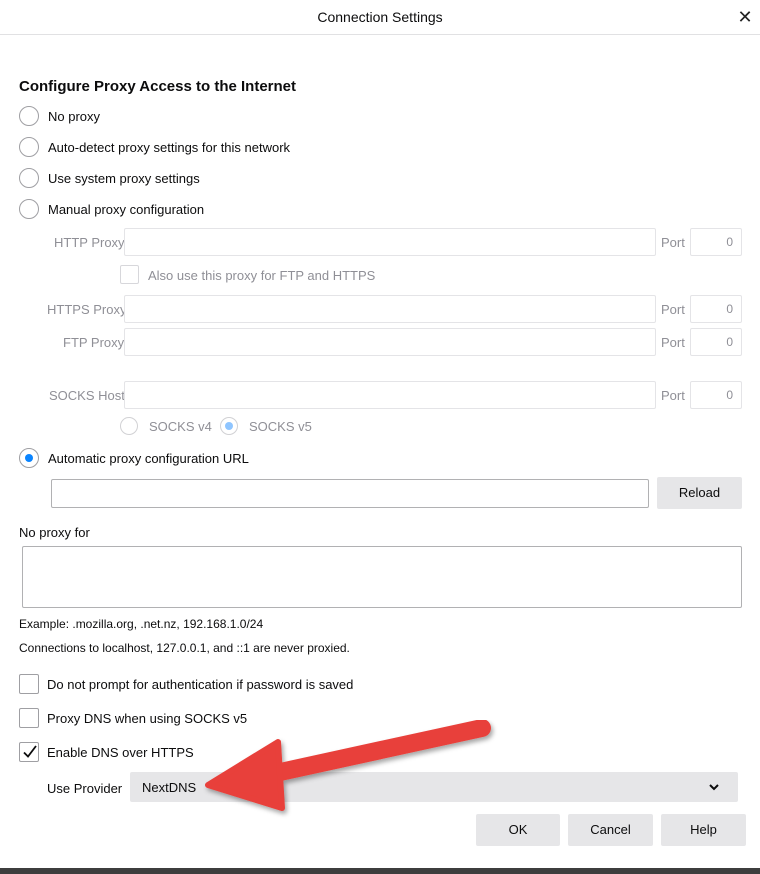 Image resolution: width=760 pixels, height=874 pixels. What do you see at coordinates (147, 718) in the screenshot?
I see `proxy-dns-label: Proxy DNS when using SOCKS v5` at bounding box center [147, 718].